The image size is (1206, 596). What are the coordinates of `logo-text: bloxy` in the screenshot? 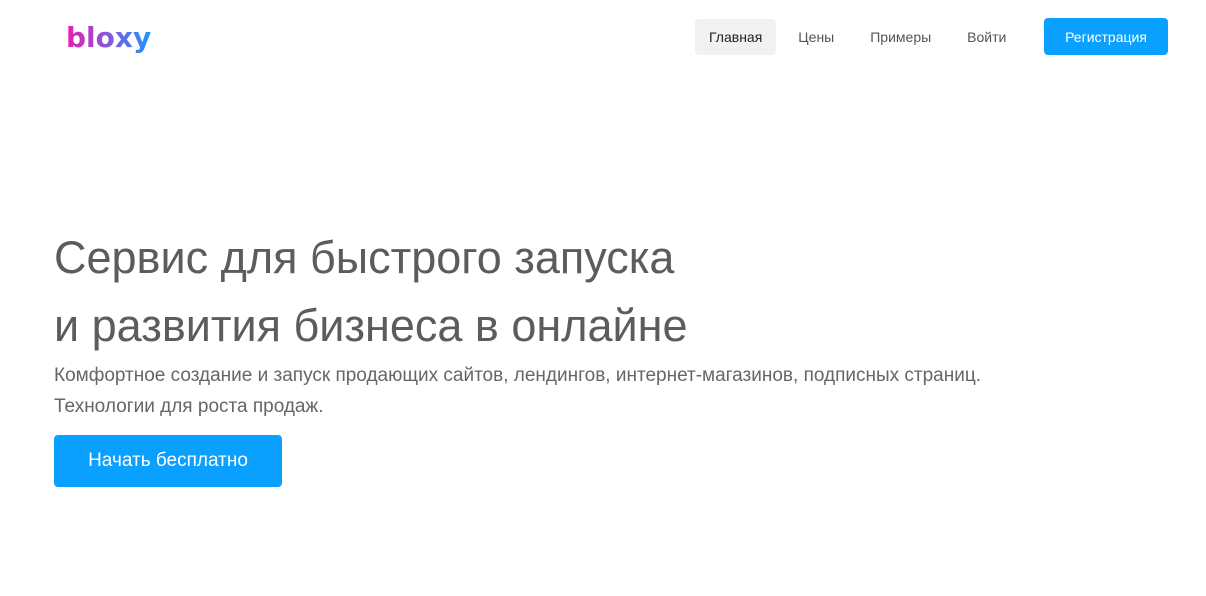 It's located at (108, 37).